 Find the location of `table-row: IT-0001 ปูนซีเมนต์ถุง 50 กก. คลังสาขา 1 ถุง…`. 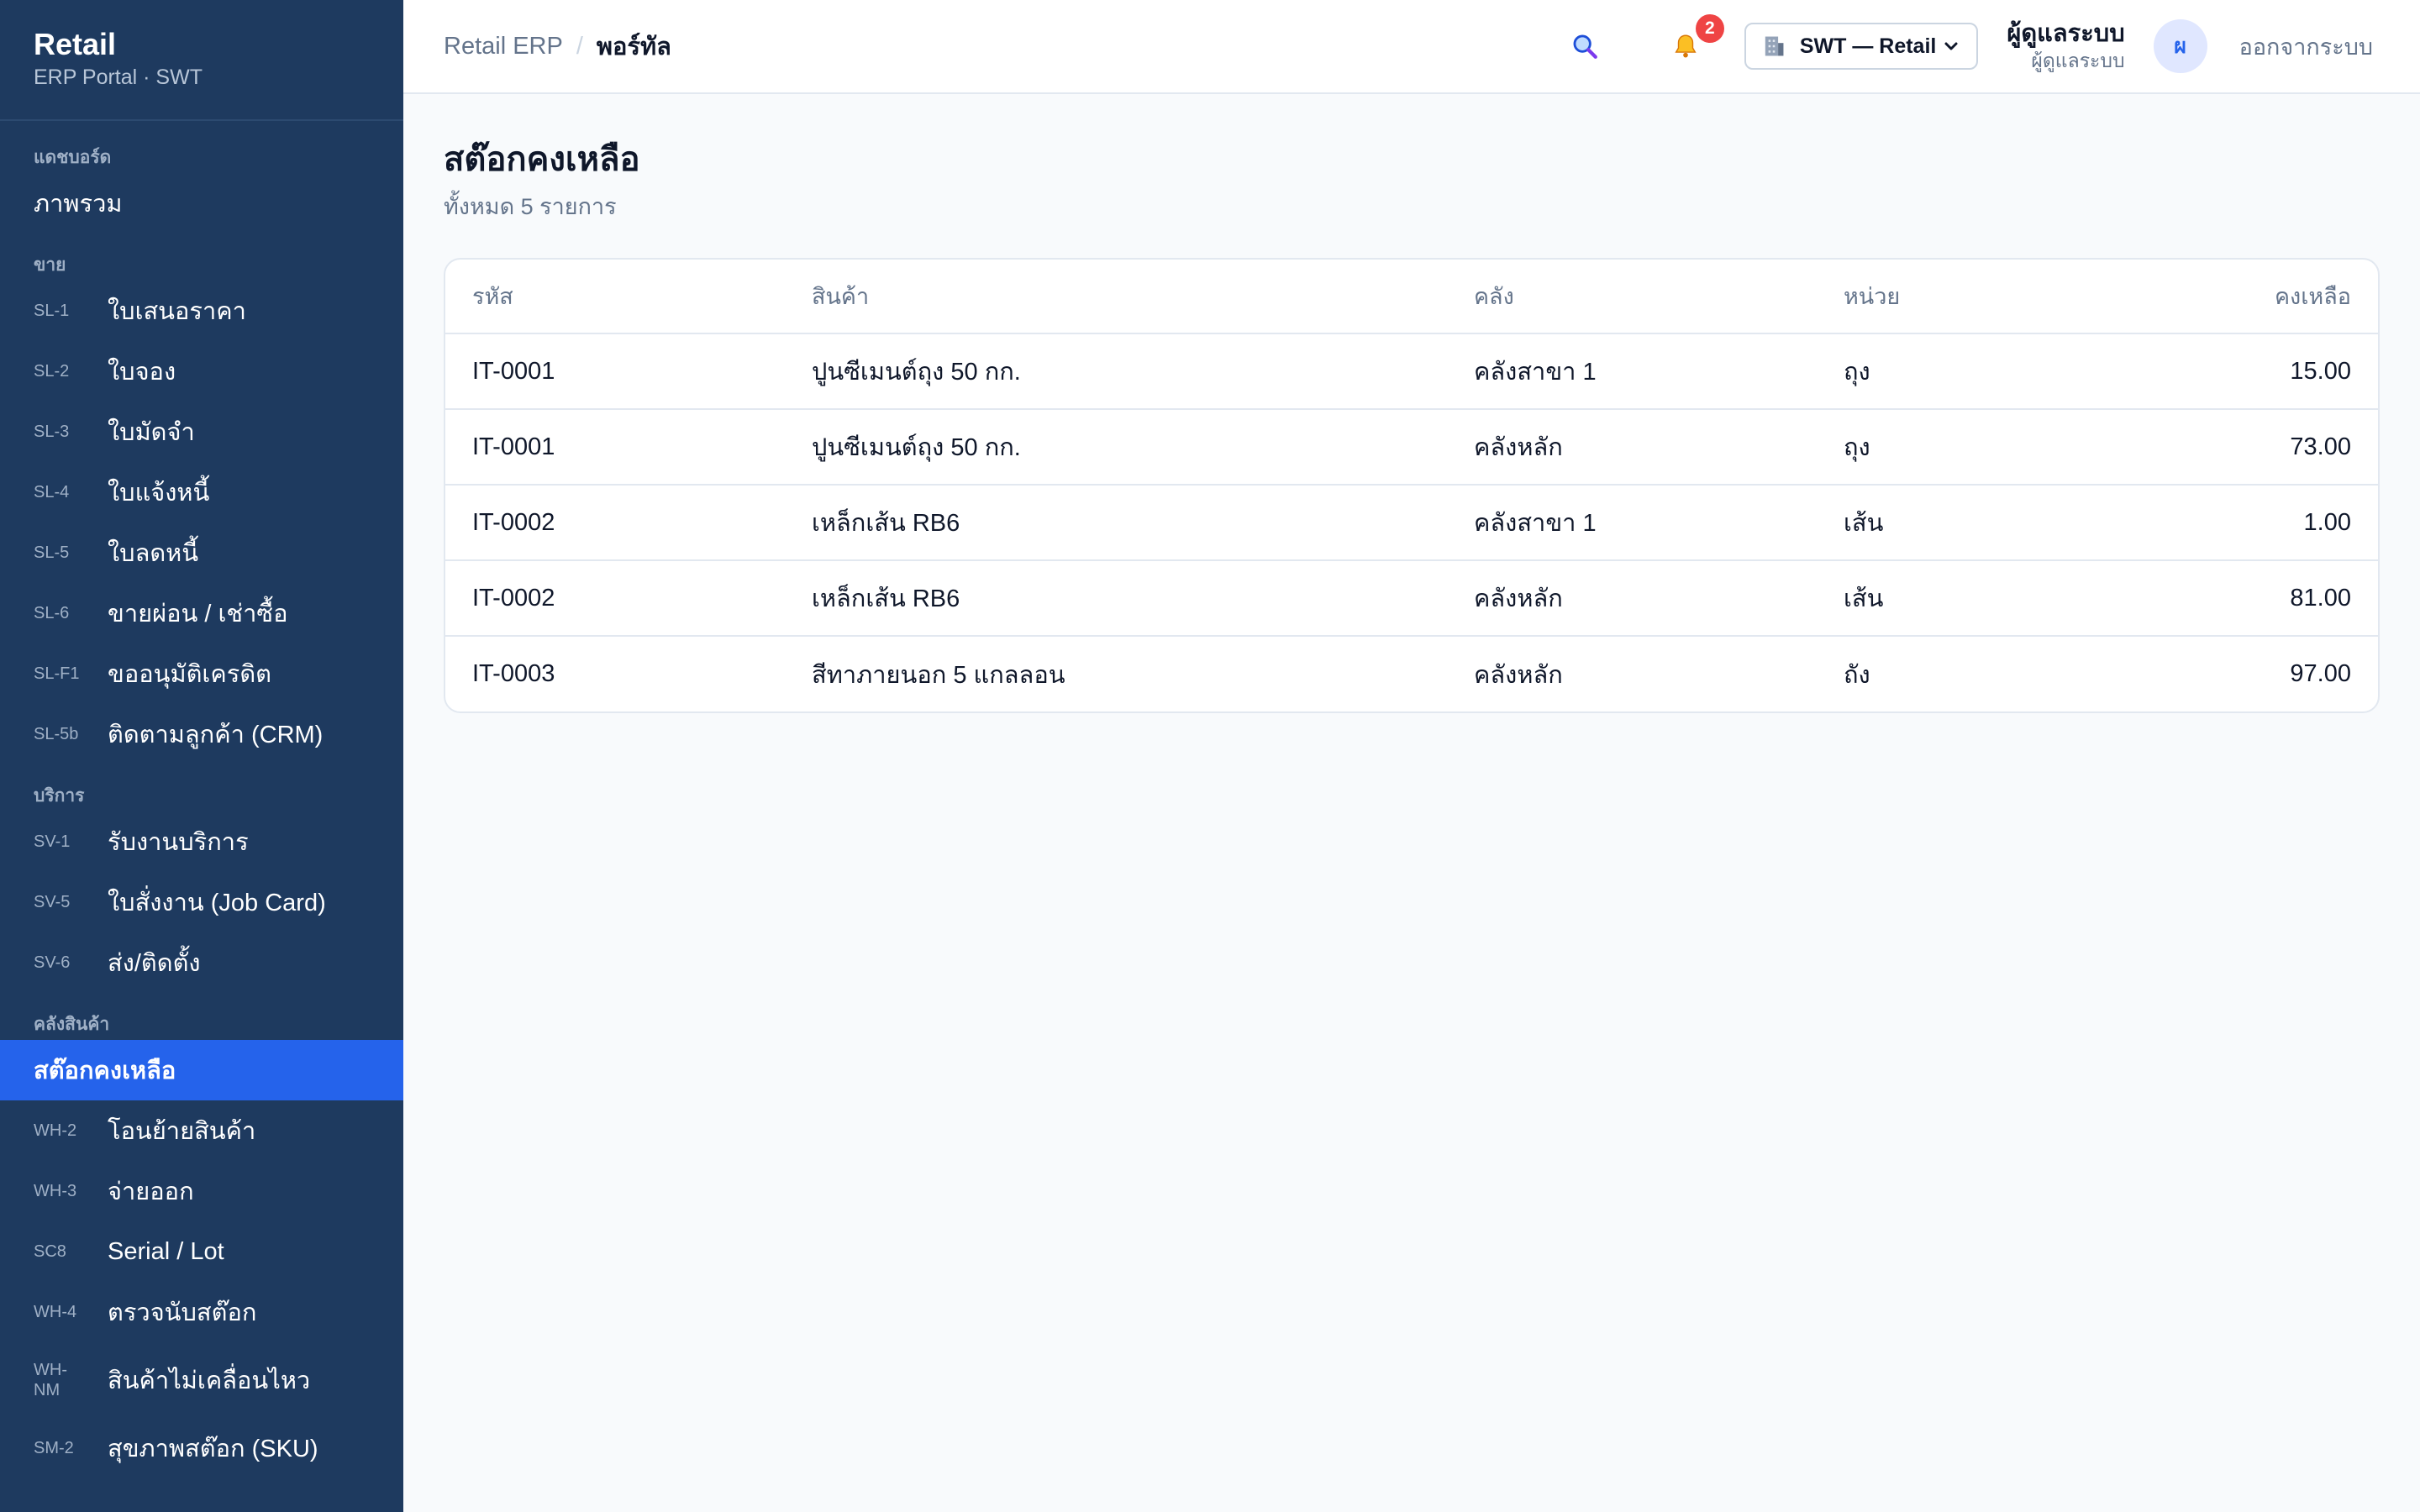

table-row: IT-0001 ปูนซีเมนต์ถุง 50 กก. คลังสาขา 1 ถุง… is located at coordinates (1411, 371).